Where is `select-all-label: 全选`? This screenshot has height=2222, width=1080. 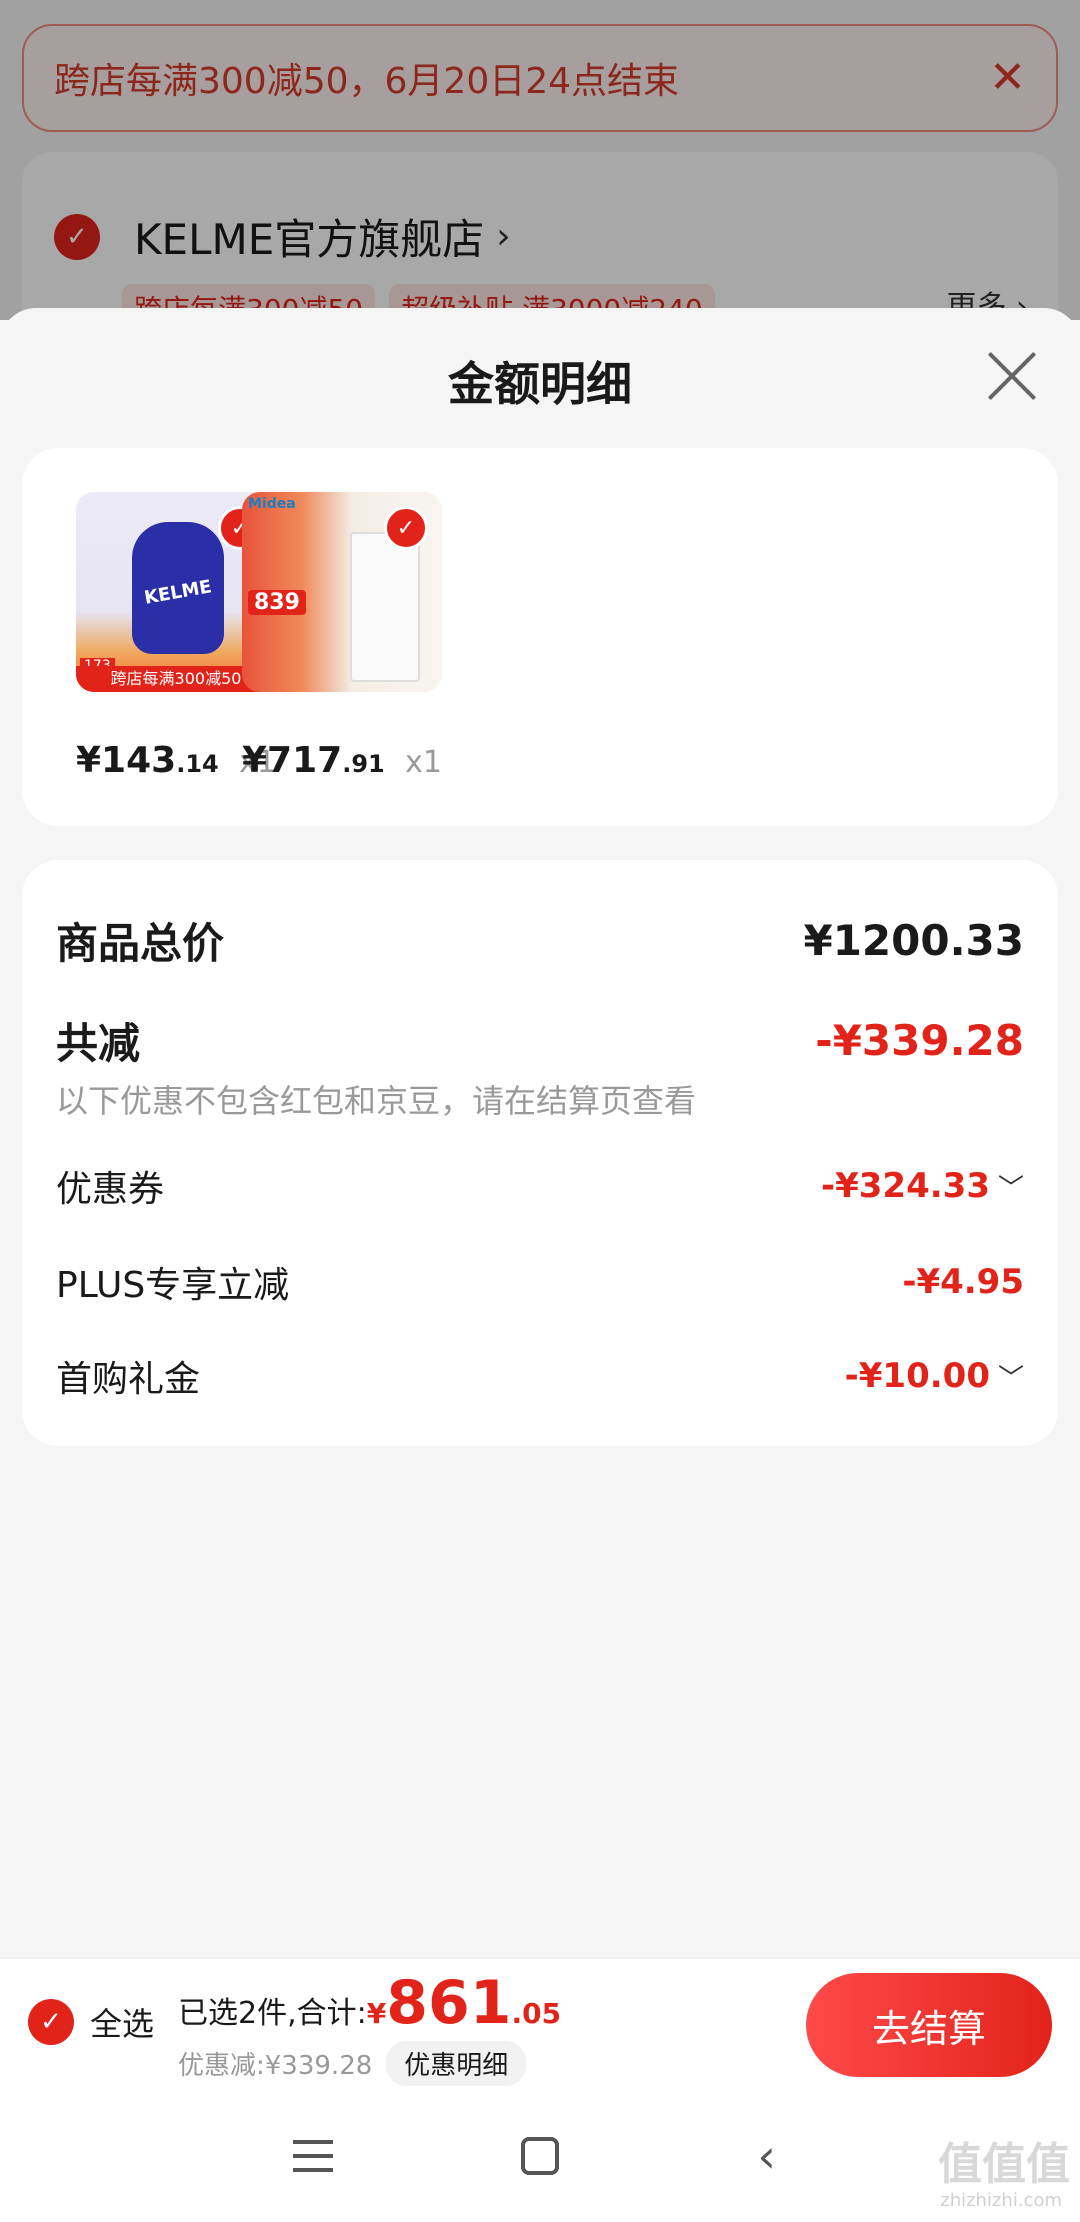 select-all-label: 全选 is located at coordinates (122, 2024).